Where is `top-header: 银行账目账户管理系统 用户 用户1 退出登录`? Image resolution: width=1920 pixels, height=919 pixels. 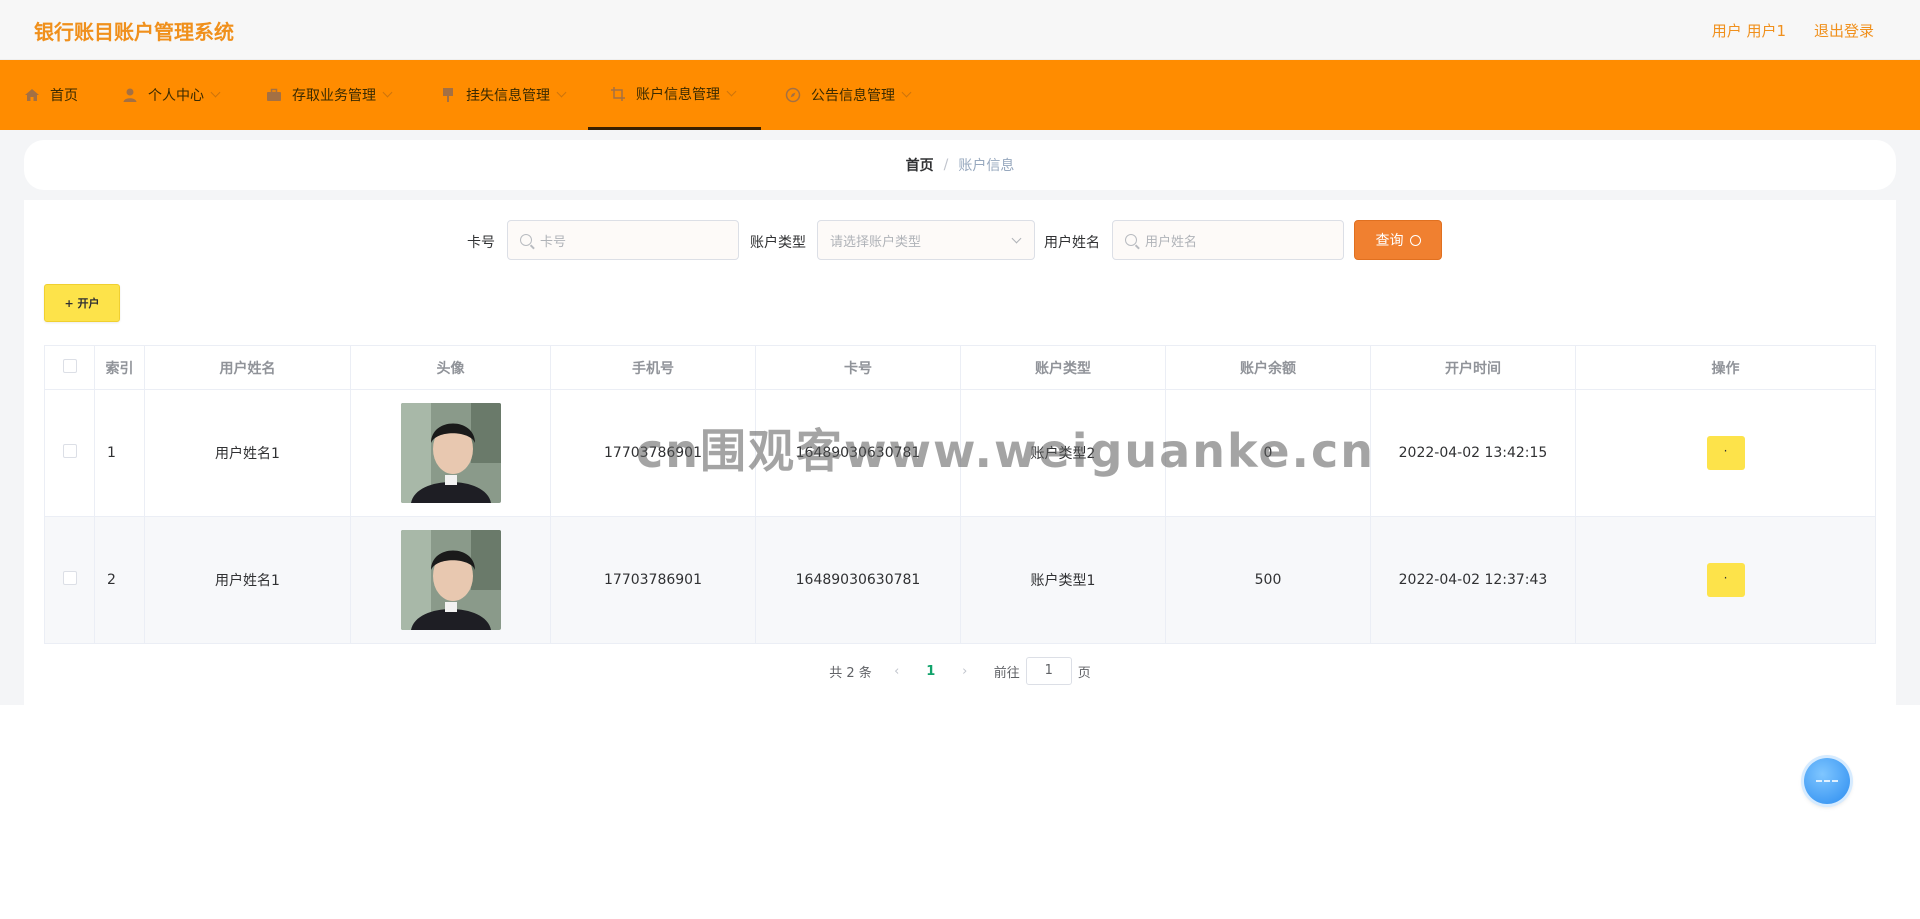
top-header: 银行账目账户管理系统 用户 用户1 退出登录 is located at coordinates (960, 30).